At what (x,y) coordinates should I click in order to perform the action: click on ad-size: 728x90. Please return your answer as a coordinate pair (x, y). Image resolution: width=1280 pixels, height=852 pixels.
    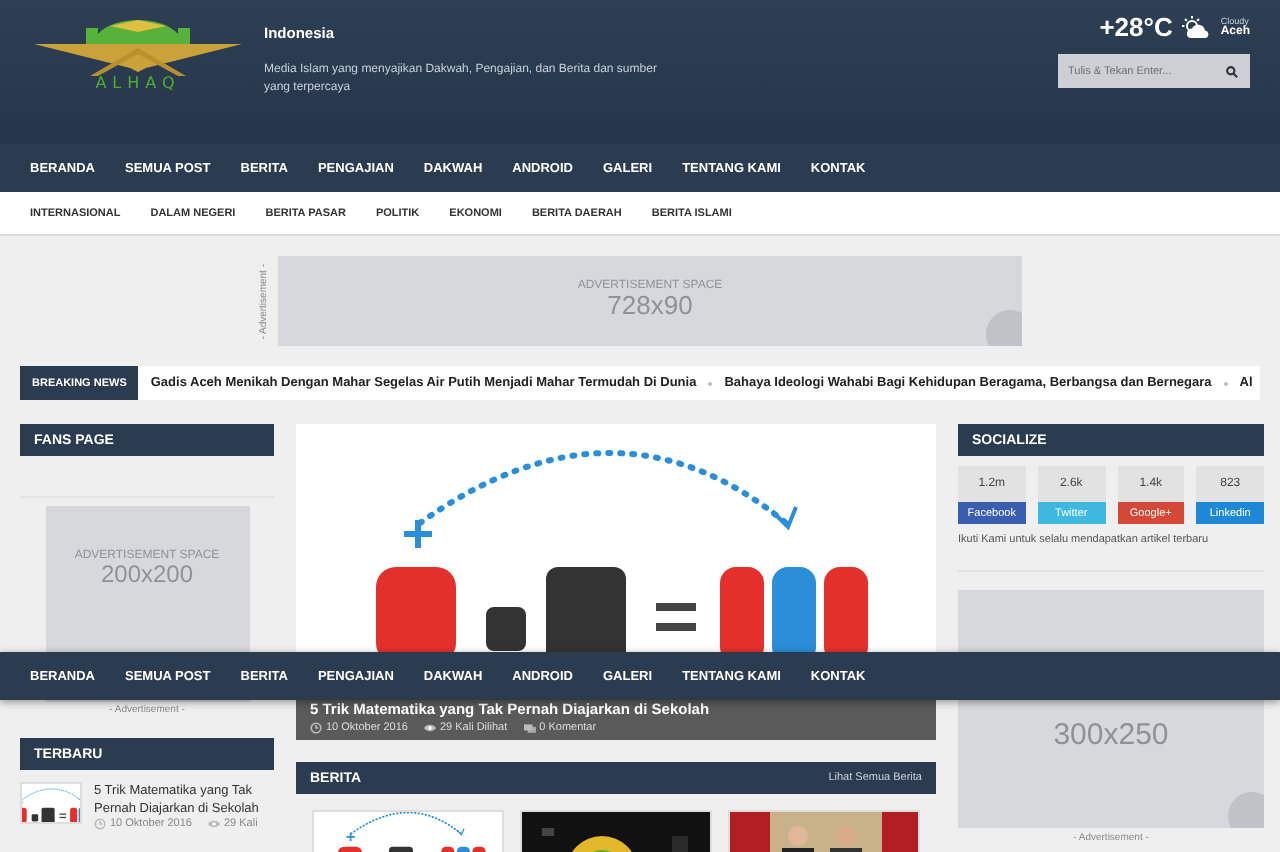
    Looking at the image, I should click on (650, 307).